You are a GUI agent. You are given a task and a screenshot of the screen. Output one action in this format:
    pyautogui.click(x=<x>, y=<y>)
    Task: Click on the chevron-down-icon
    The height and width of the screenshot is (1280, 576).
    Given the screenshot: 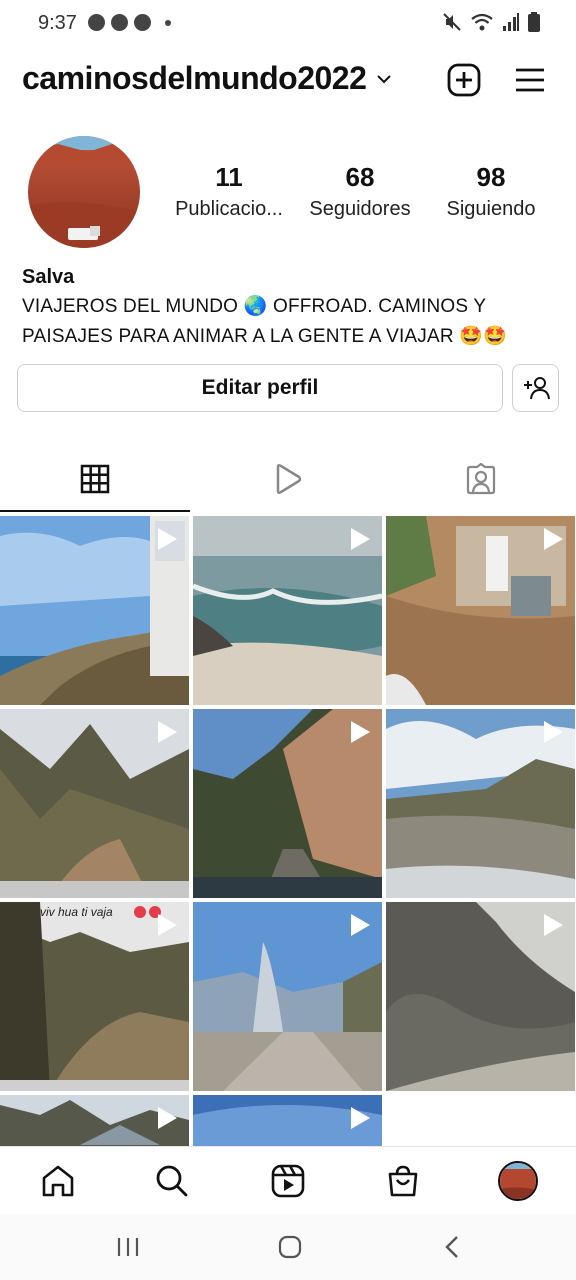 What is the action you would take?
    pyautogui.click(x=384, y=78)
    